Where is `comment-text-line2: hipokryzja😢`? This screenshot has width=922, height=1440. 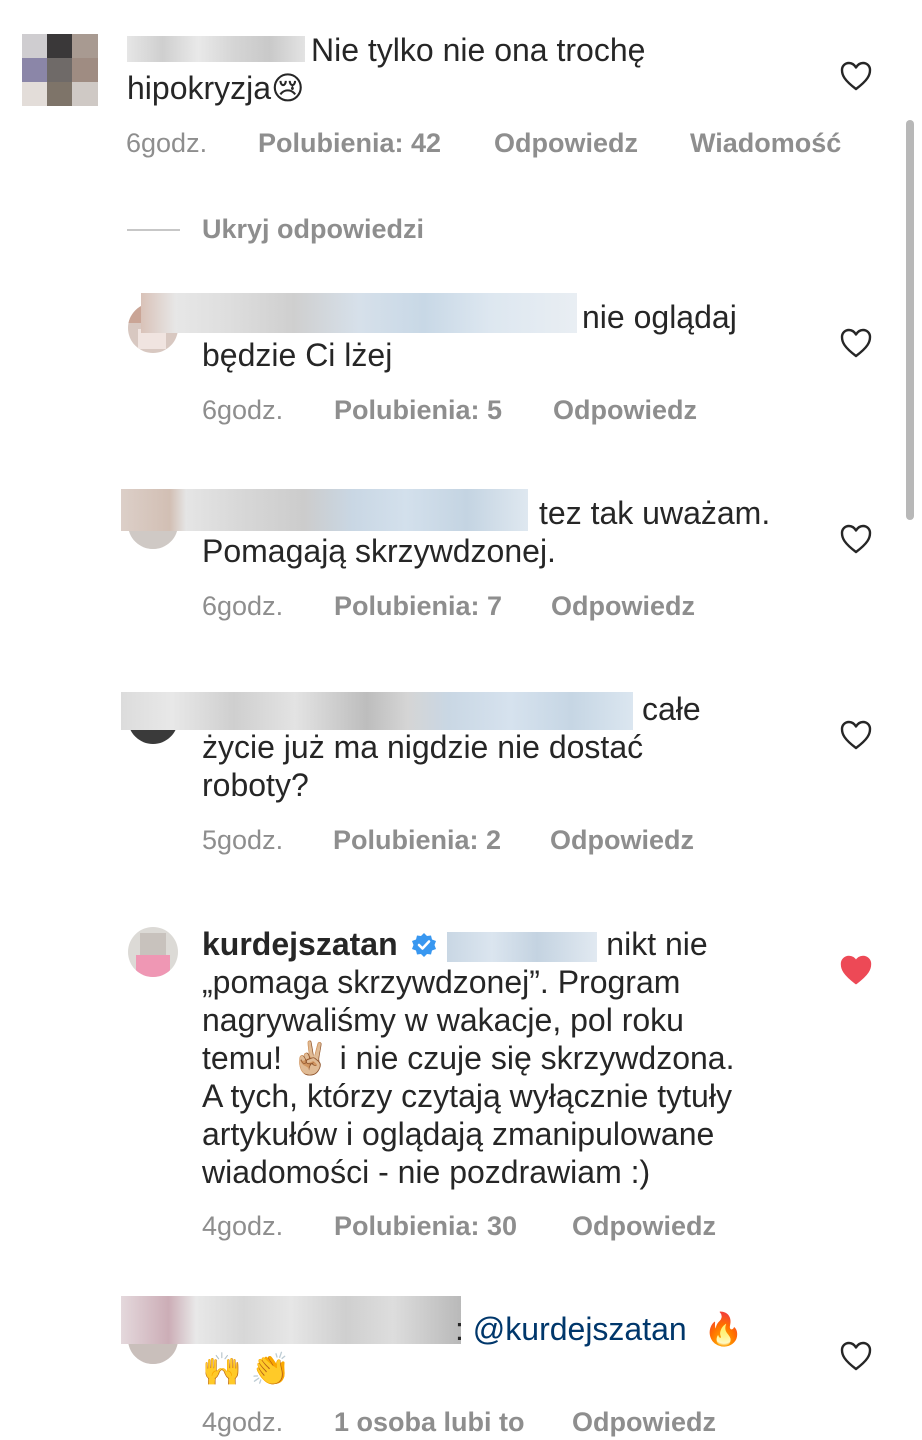
comment-text-line2: hipokryzja😢 is located at coordinates (216, 88).